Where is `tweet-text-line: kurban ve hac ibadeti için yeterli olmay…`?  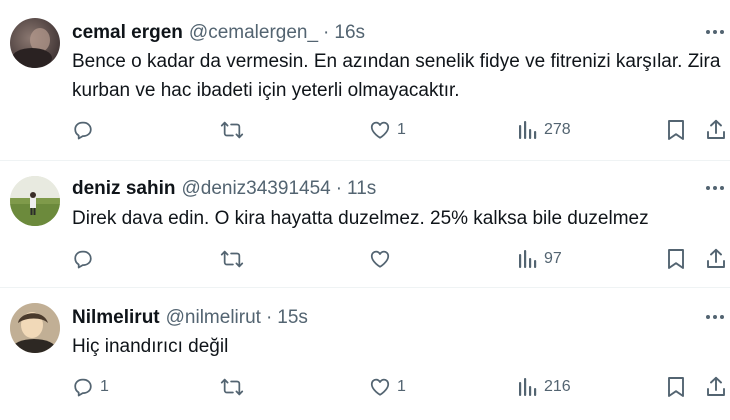
tweet-text-line: kurban ve hac ibadeti için yeterli olmay… is located at coordinates (266, 90).